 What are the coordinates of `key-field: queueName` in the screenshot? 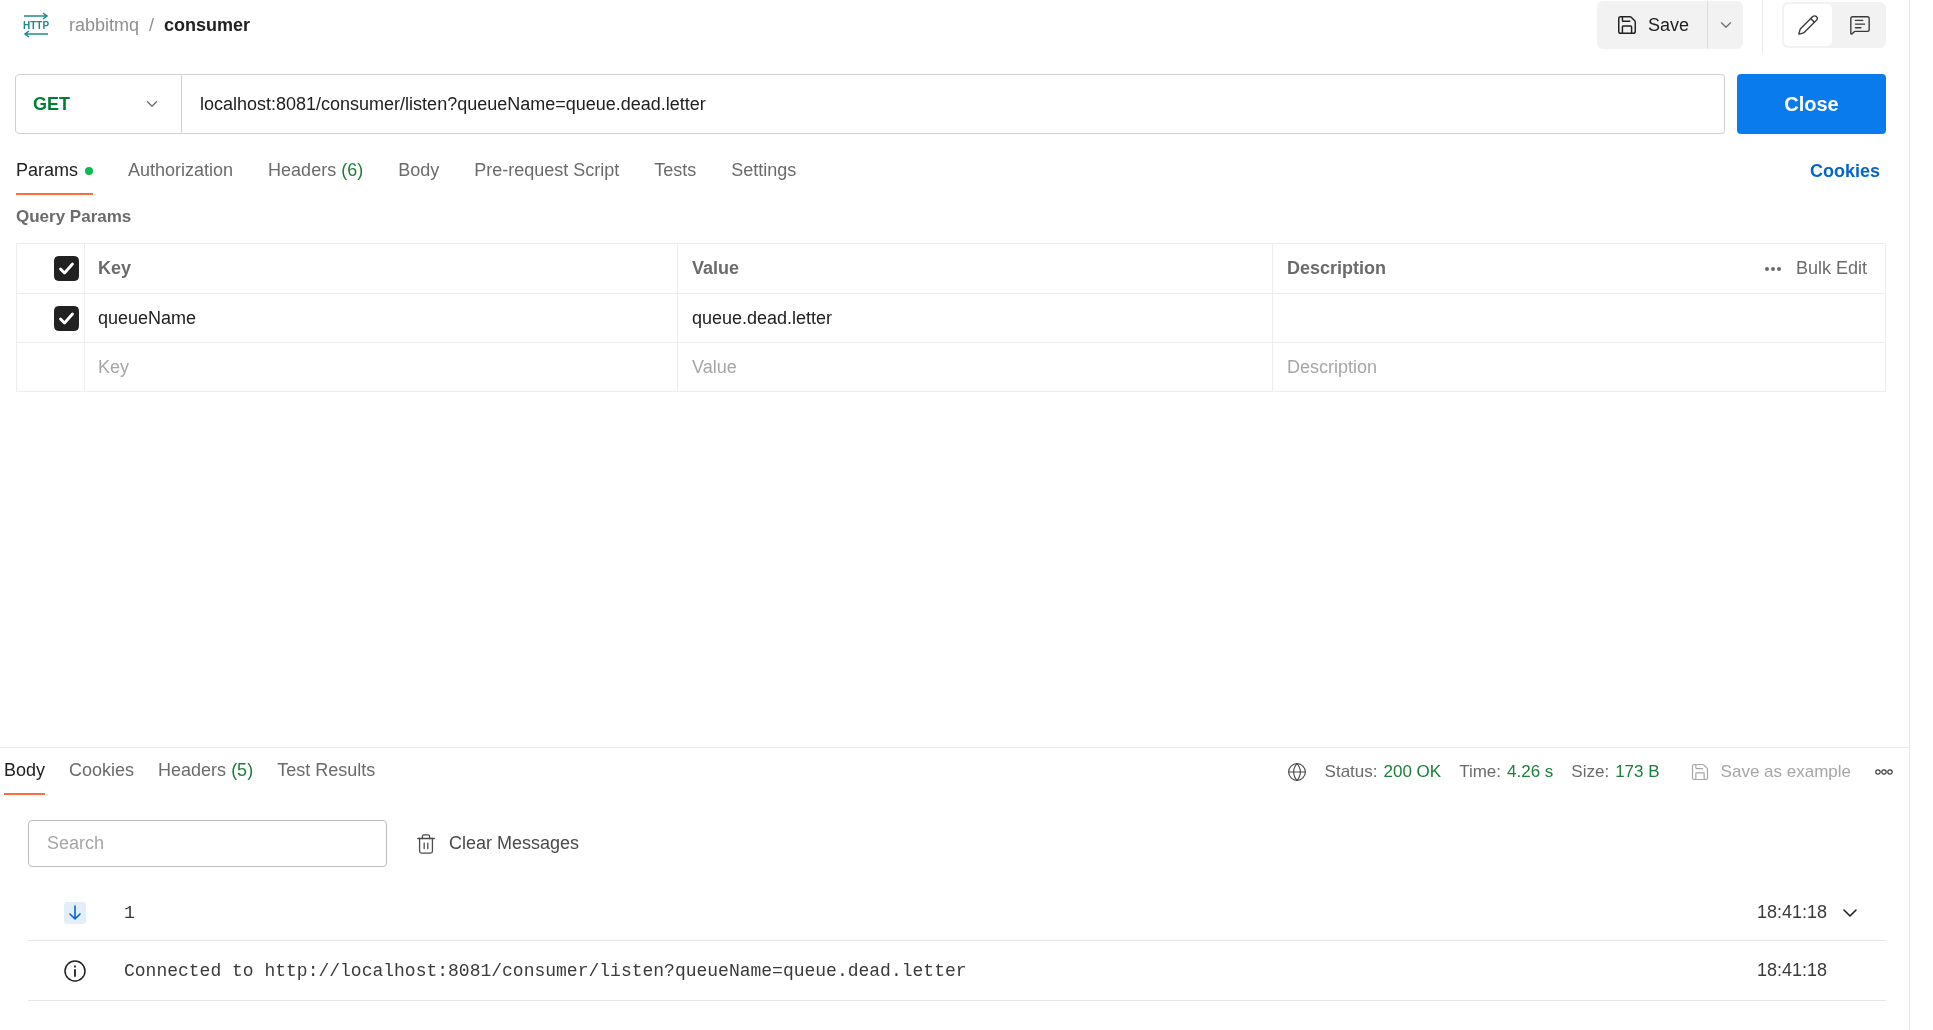 It's located at (381, 318).